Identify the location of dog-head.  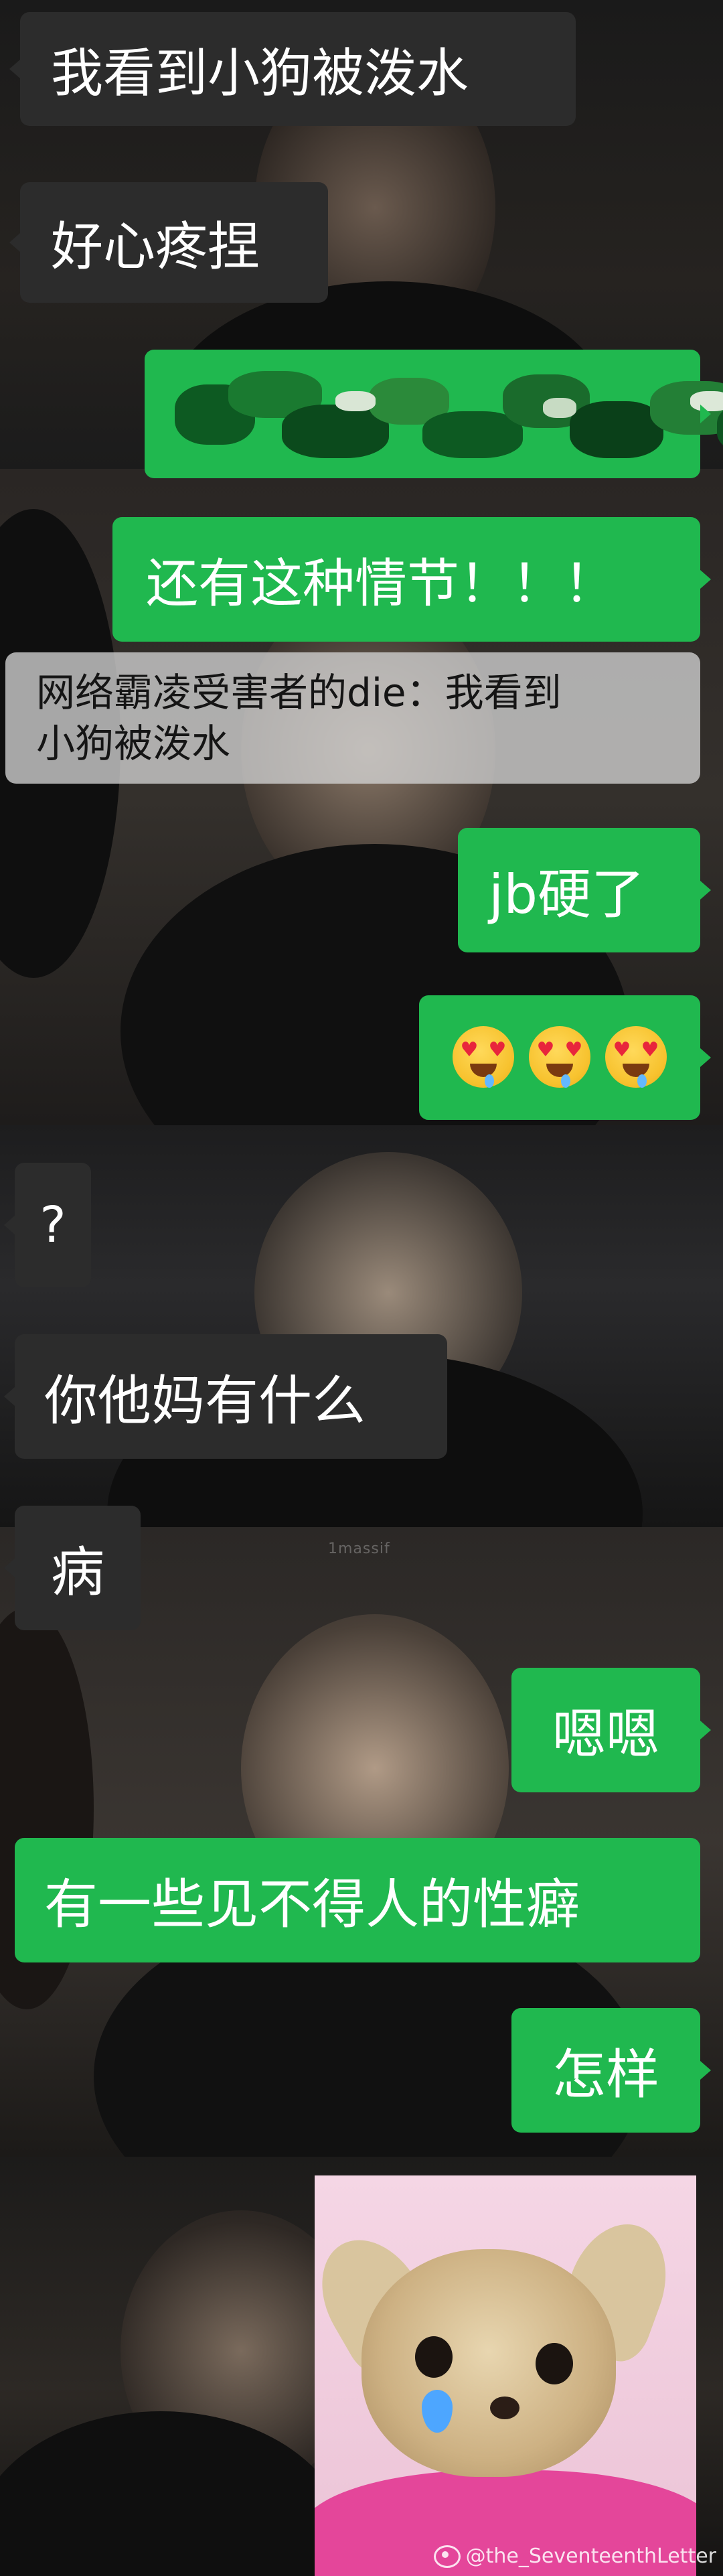
(489, 2363).